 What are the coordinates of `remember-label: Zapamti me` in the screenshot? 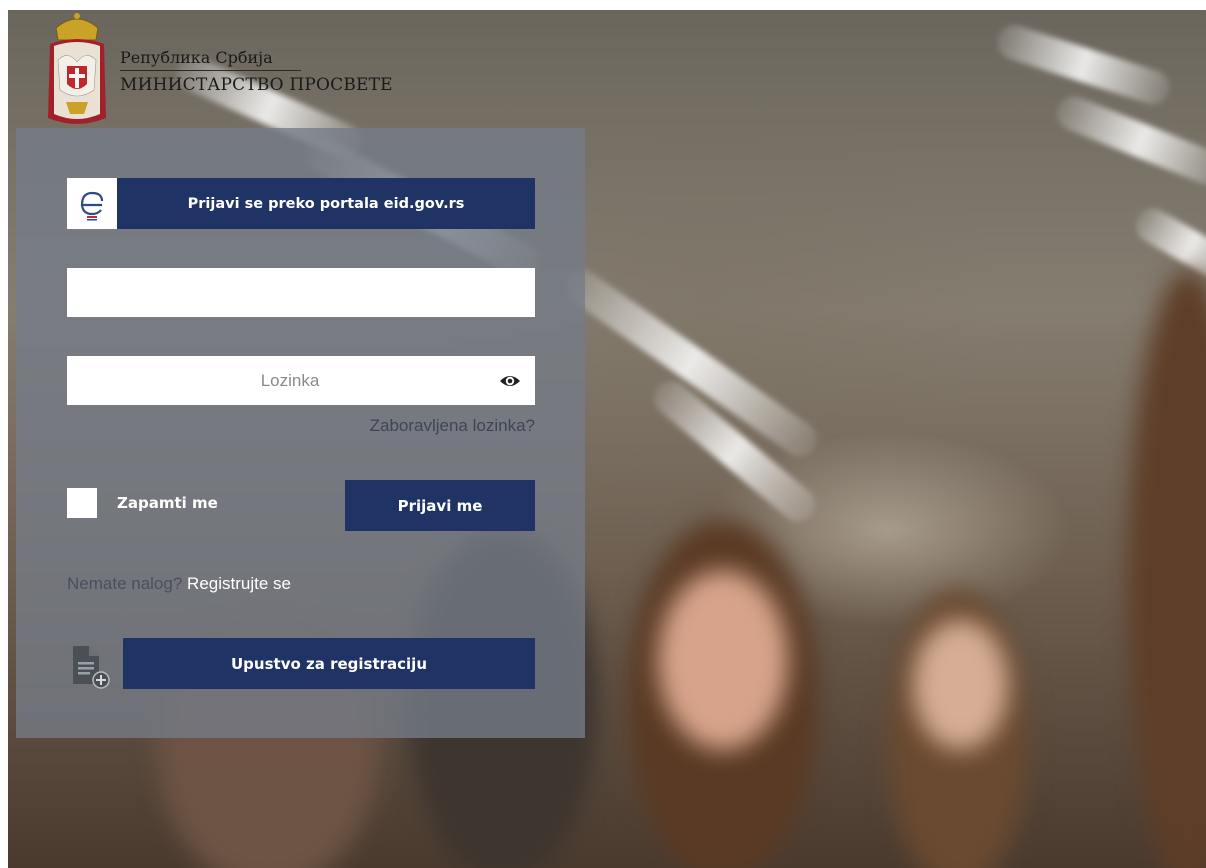 It's located at (167, 503).